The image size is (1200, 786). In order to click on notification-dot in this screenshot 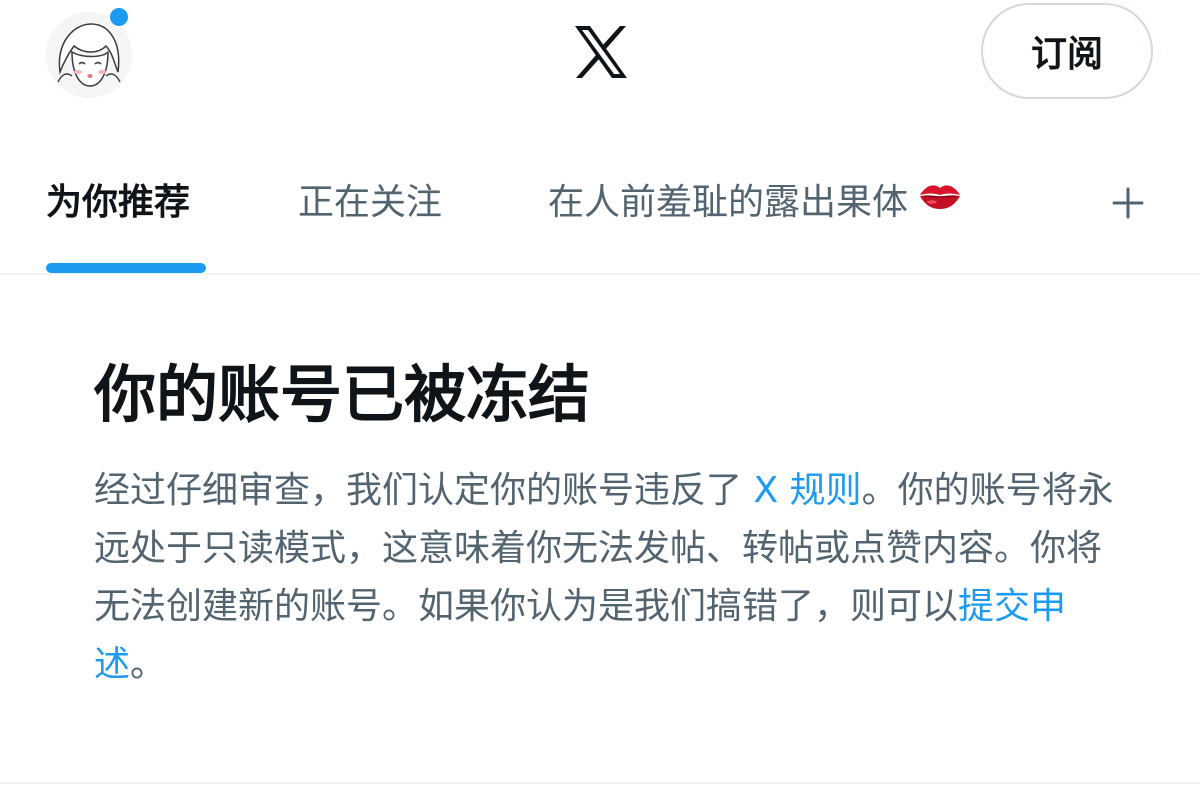, I will do `click(119, 17)`.